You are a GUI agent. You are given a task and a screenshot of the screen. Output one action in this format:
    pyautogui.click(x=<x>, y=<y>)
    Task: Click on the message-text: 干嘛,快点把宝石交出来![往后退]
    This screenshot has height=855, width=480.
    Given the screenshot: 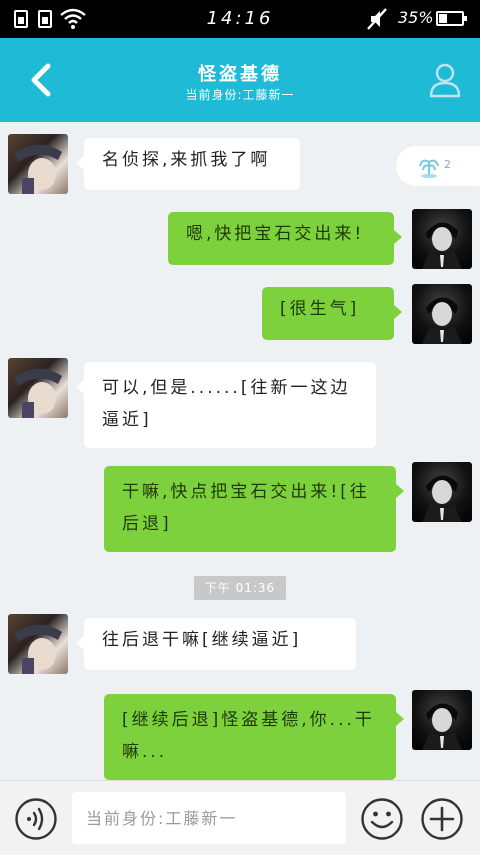 What is the action you would take?
    pyautogui.click(x=246, y=508)
    